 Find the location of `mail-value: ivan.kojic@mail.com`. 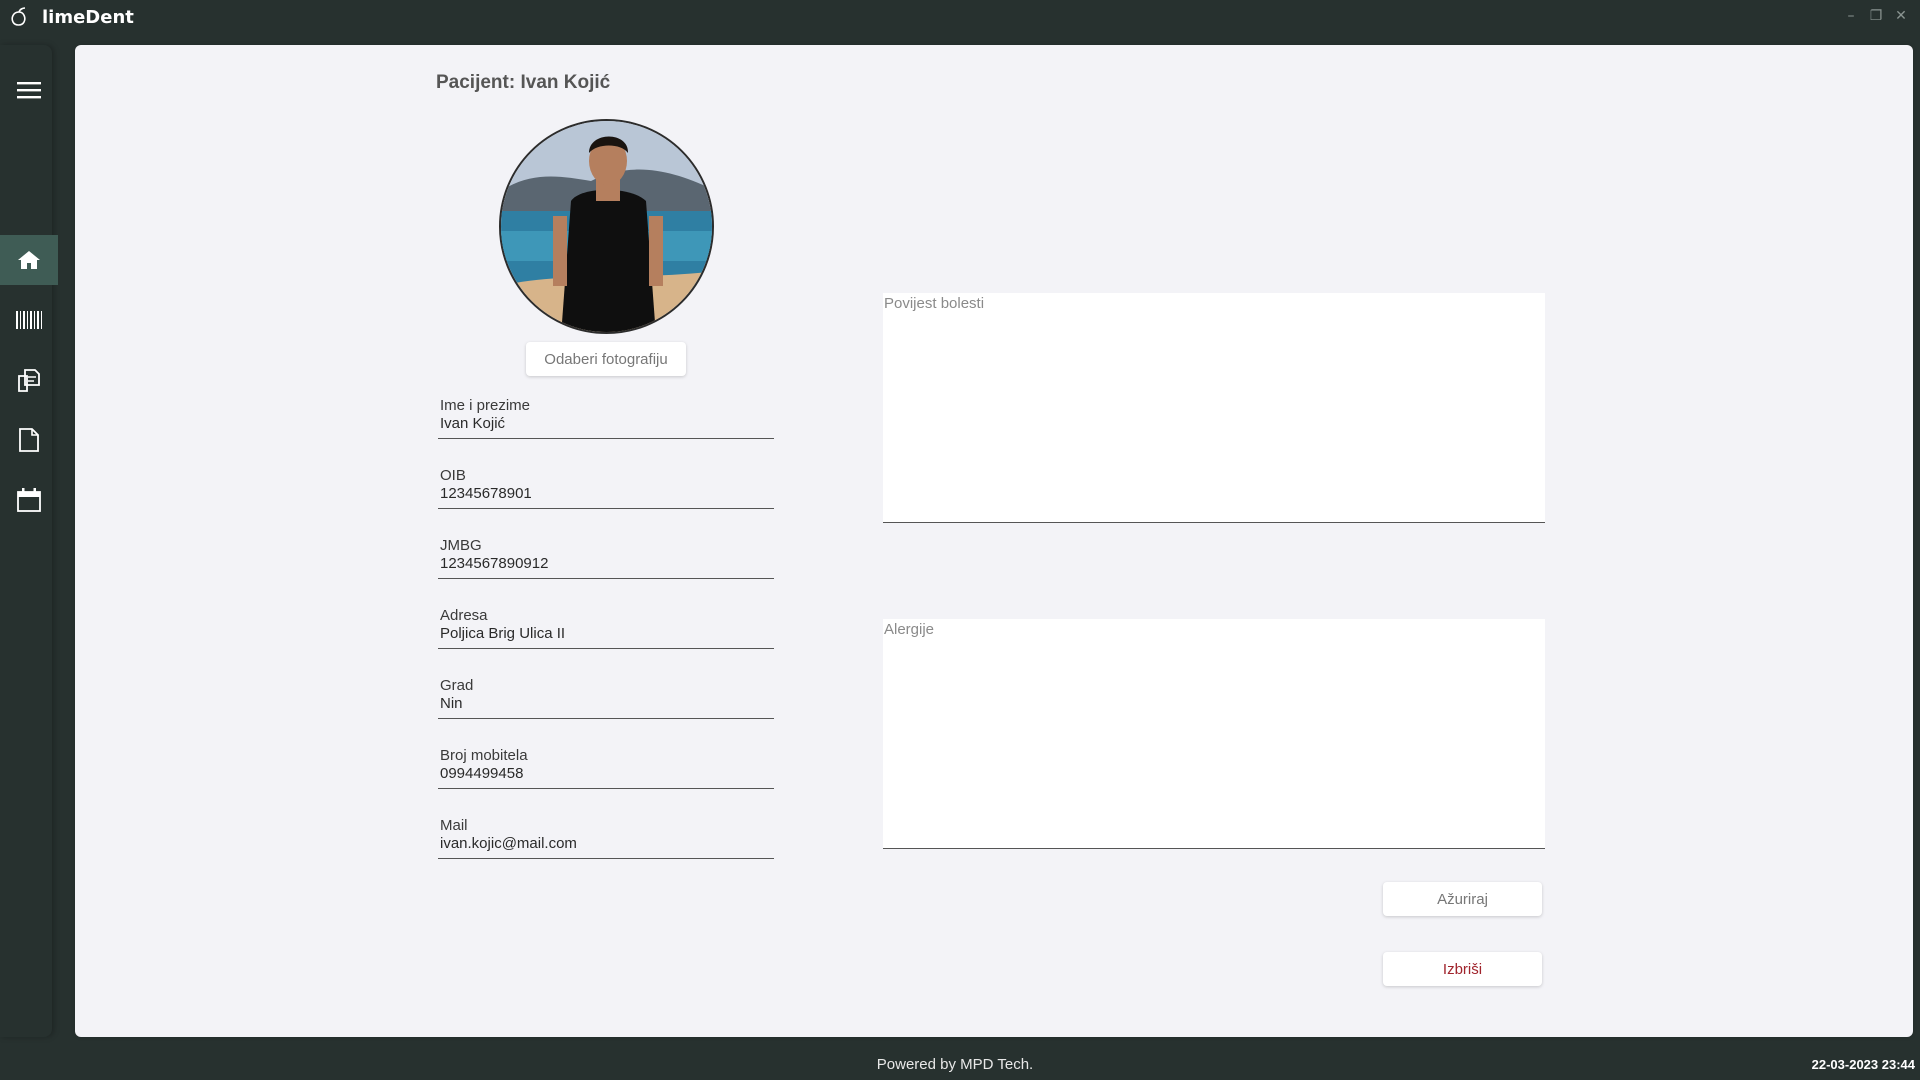

mail-value: ivan.kojic@mail.com is located at coordinates (605, 843).